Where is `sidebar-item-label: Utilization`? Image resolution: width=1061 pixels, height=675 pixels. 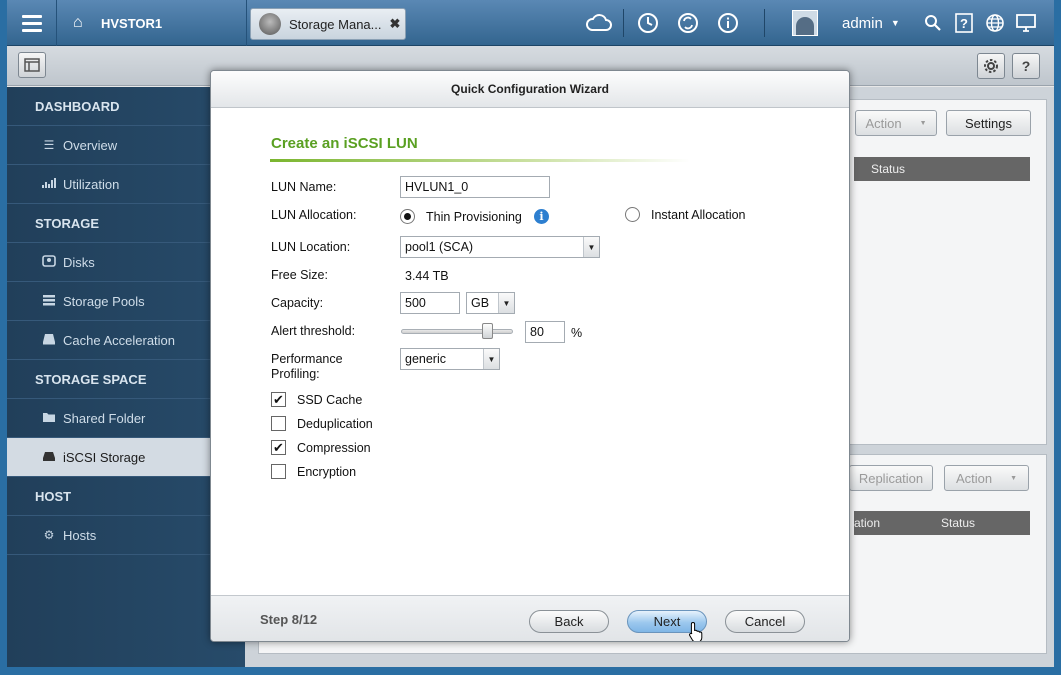 sidebar-item-label: Utilization is located at coordinates (91, 184).